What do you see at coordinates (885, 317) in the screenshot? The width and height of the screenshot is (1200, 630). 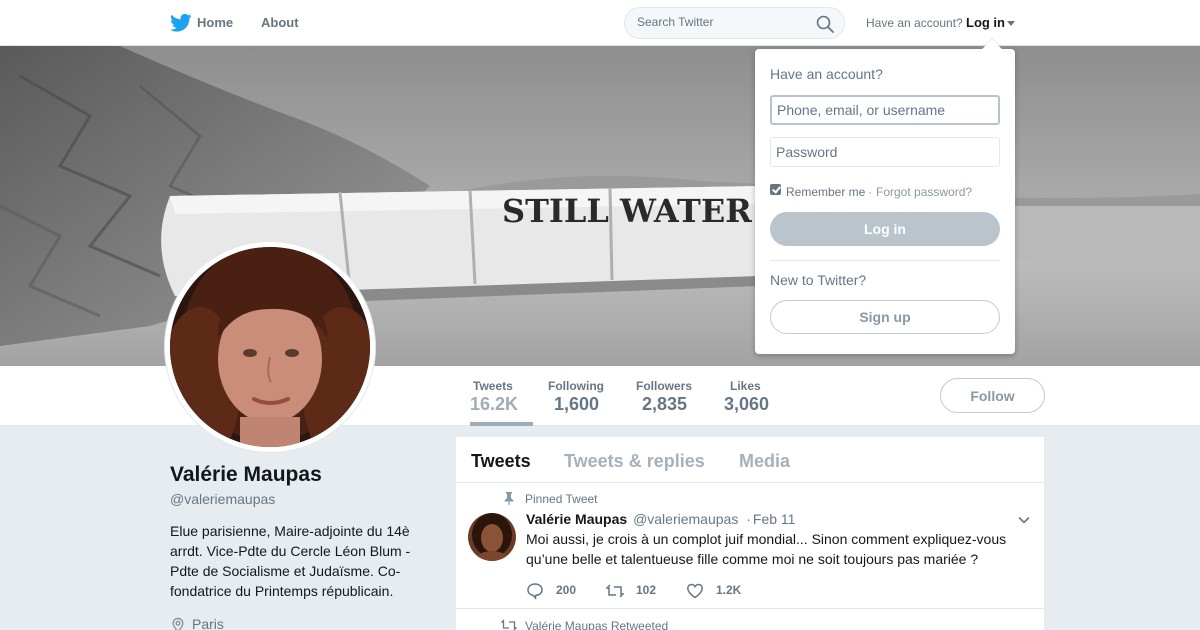 I see `signup-button: Sign up` at bounding box center [885, 317].